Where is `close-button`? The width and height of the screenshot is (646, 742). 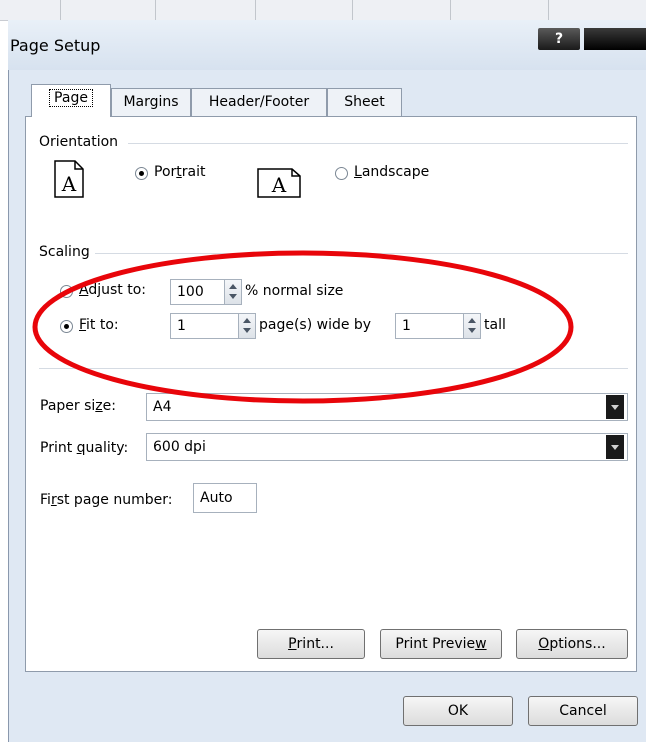 close-button is located at coordinates (615, 39).